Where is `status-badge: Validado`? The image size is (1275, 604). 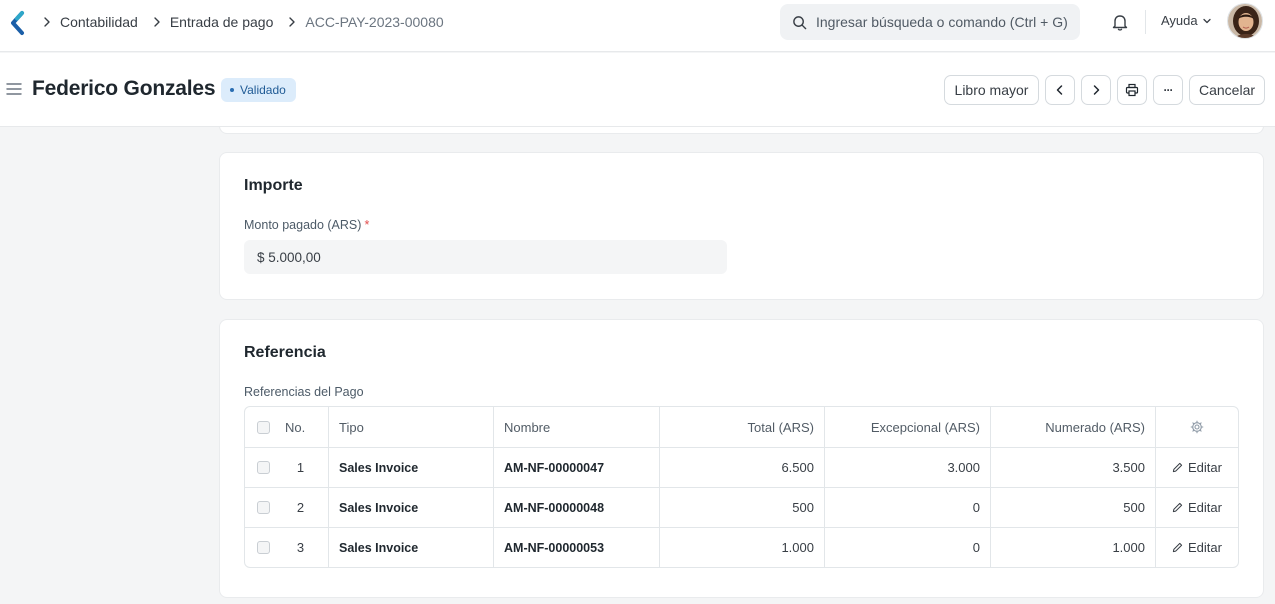
status-badge: Validado is located at coordinates (258, 90).